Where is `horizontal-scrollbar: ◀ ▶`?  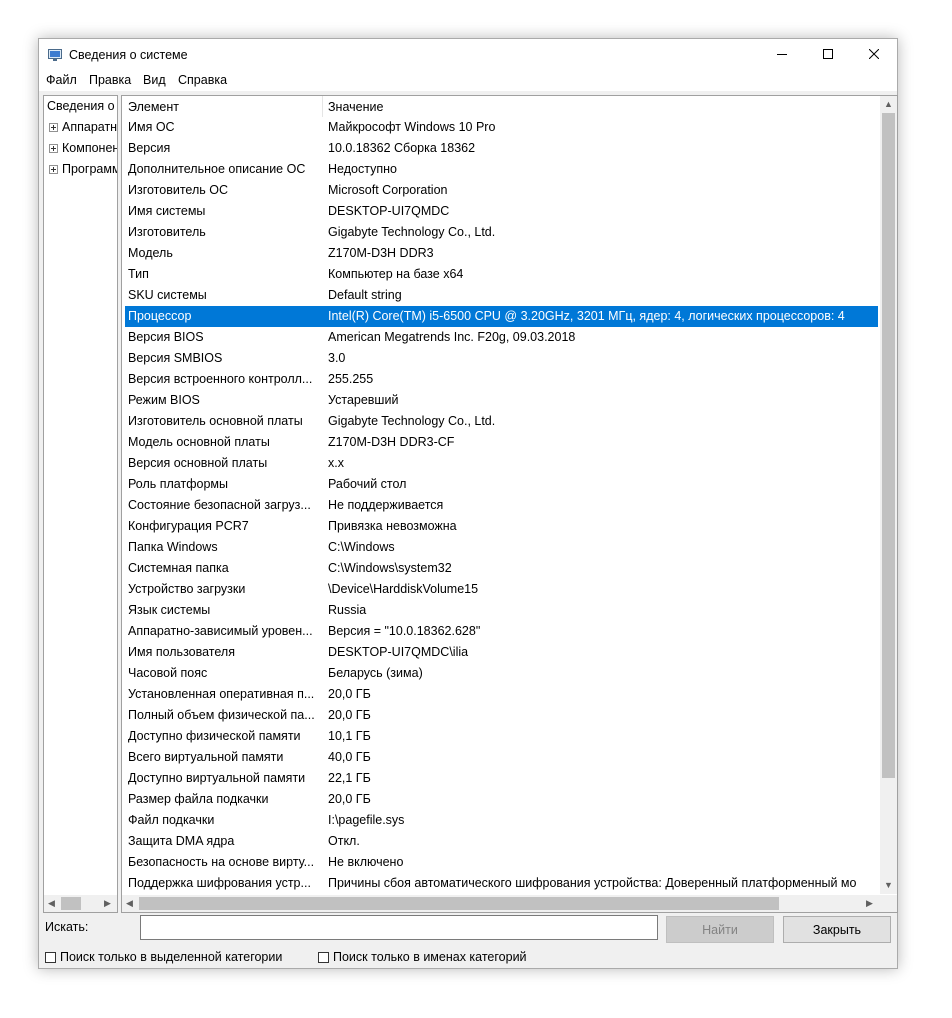 horizontal-scrollbar: ◀ ▶ is located at coordinates (501, 903).